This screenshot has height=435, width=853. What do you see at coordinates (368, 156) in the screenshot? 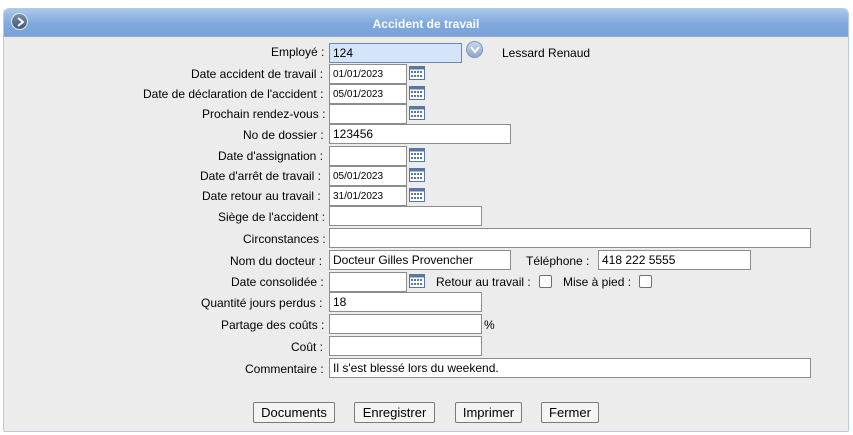
I see `date-assignation-field` at bounding box center [368, 156].